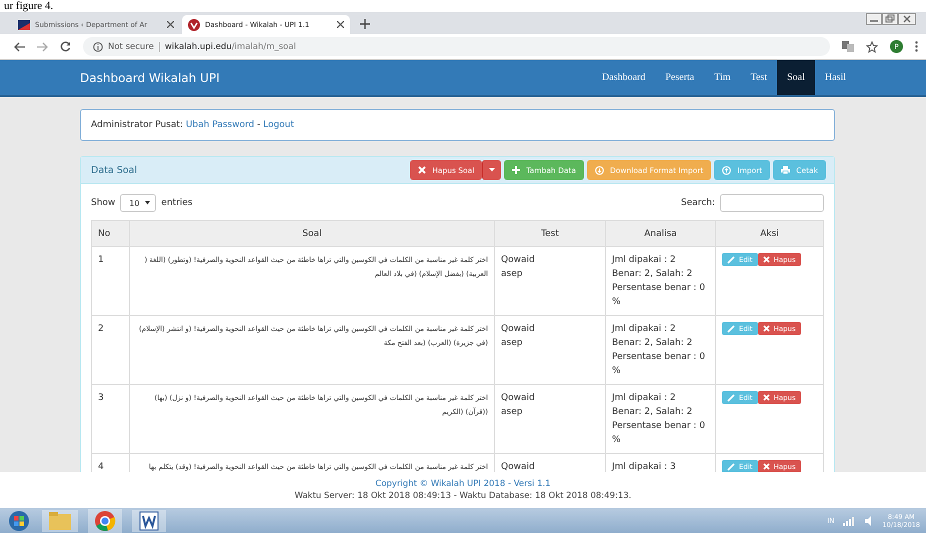 The image size is (926, 533). Describe the element at coordinates (722, 77) in the screenshot. I see `nav-link: Tim` at that location.